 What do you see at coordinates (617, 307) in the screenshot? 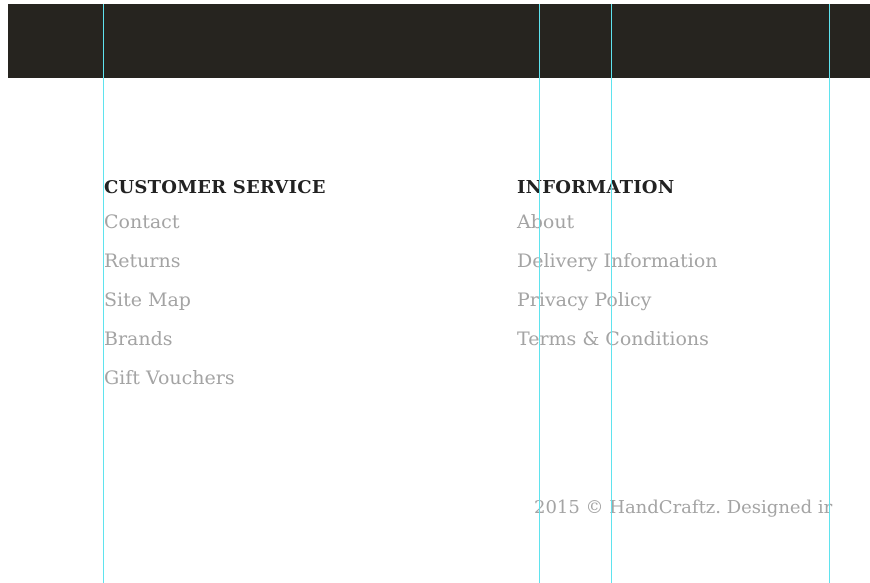
I see `privacy-policy-link: Privacy Policy` at bounding box center [617, 307].